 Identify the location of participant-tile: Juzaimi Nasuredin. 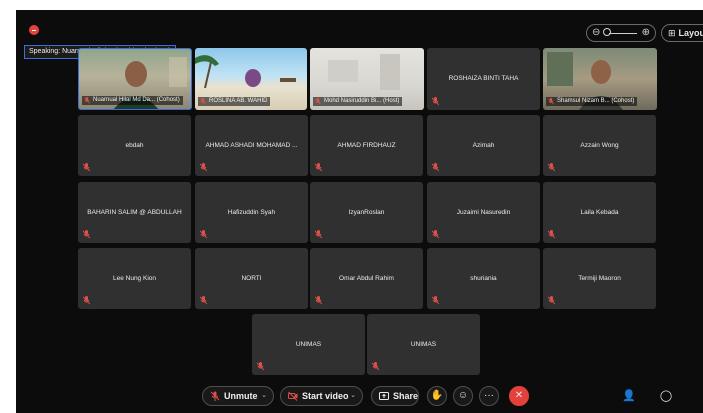
(483, 212).